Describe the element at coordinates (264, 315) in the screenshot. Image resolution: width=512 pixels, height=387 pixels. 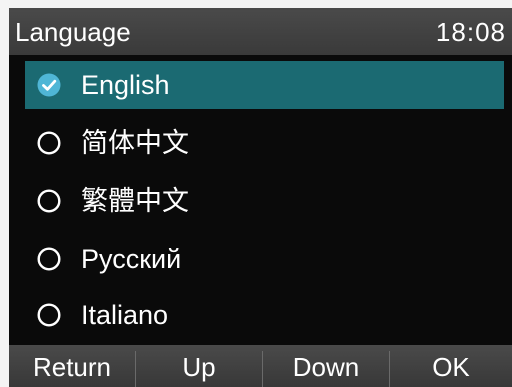
I see `language-item-italian: Italiano` at that location.